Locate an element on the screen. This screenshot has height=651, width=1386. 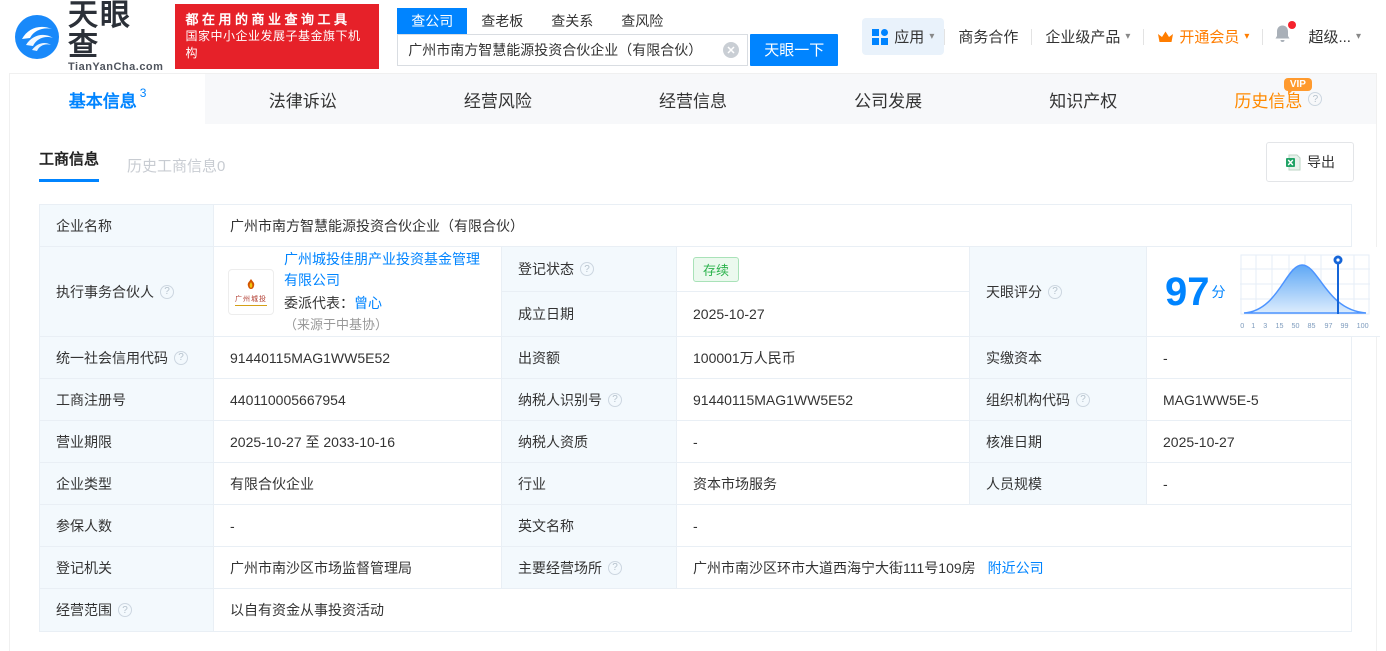
open-vip-menu: 开通会员 ▾ is located at coordinates (1203, 36).